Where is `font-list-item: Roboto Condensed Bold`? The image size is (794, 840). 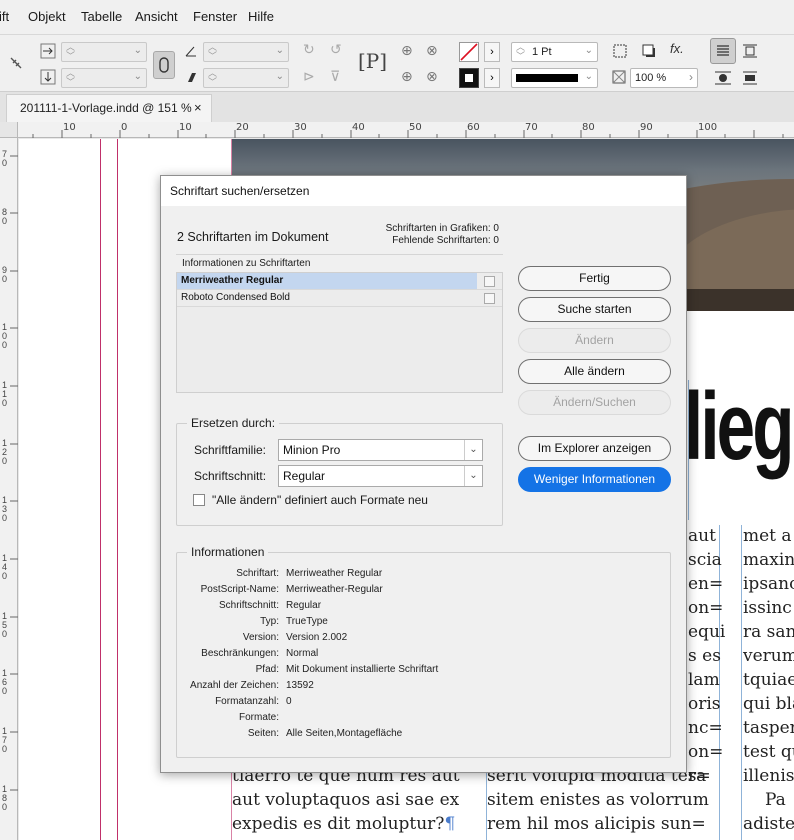 font-list-item: Roboto Condensed Bold is located at coordinates (339, 298).